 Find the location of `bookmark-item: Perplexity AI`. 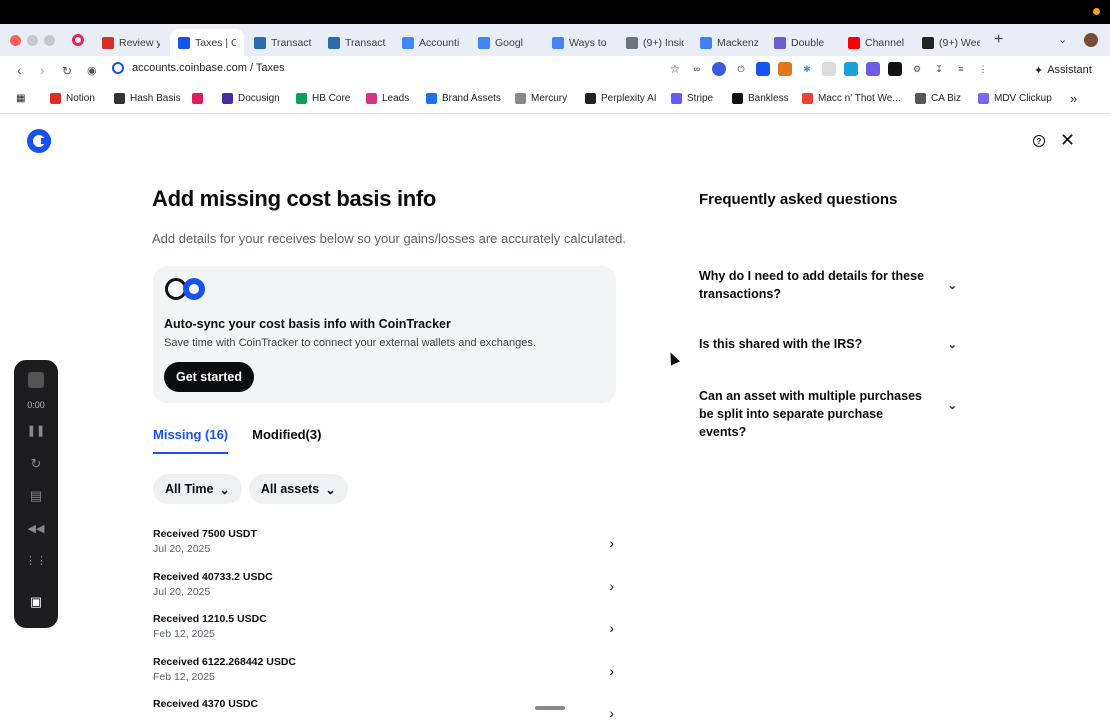

bookmark-item: Perplexity AI is located at coordinates (621, 98).